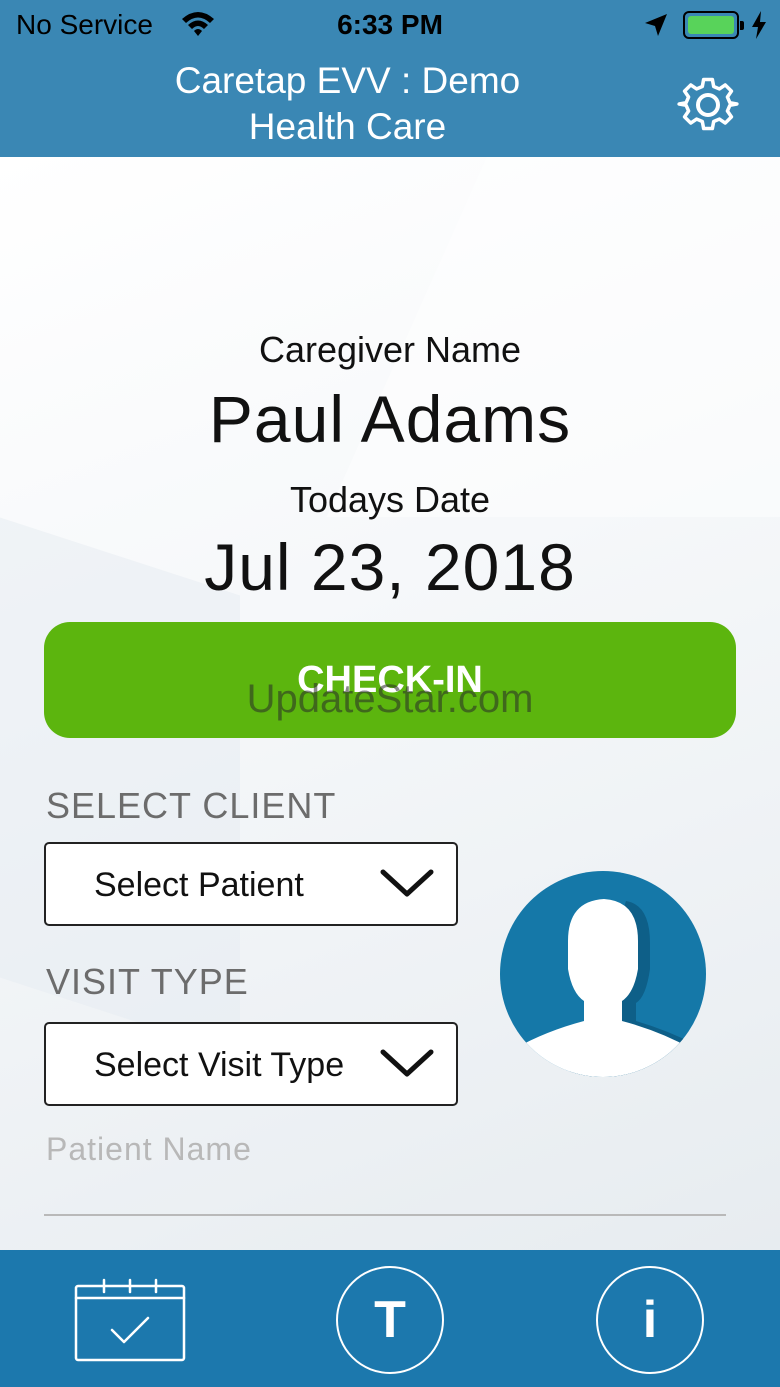  What do you see at coordinates (219, 1065) in the screenshot?
I see `select-visit-type-value: Select Visit Type` at bounding box center [219, 1065].